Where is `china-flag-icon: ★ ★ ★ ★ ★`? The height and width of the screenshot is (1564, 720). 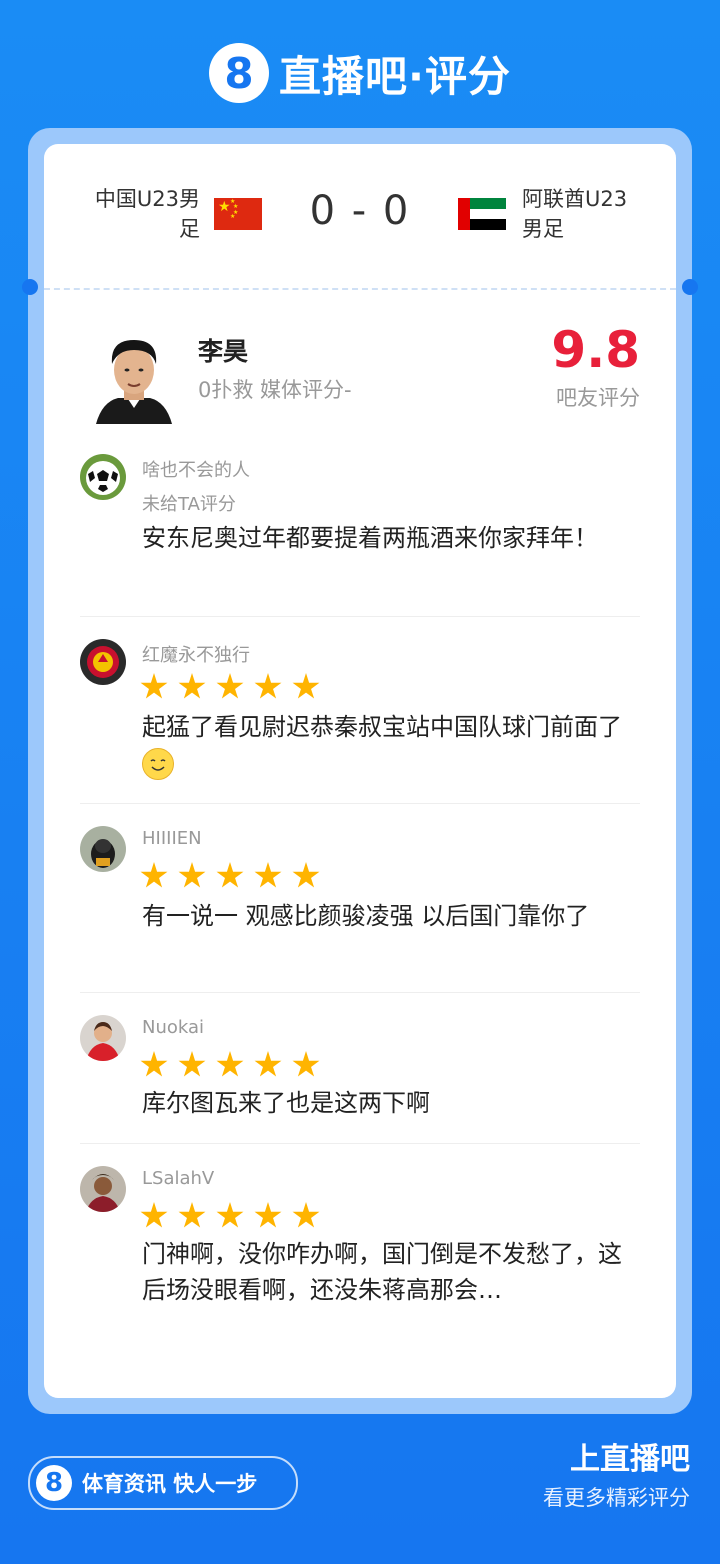
china-flag-icon: ★ ★ ★ ★ ★ is located at coordinates (238, 214).